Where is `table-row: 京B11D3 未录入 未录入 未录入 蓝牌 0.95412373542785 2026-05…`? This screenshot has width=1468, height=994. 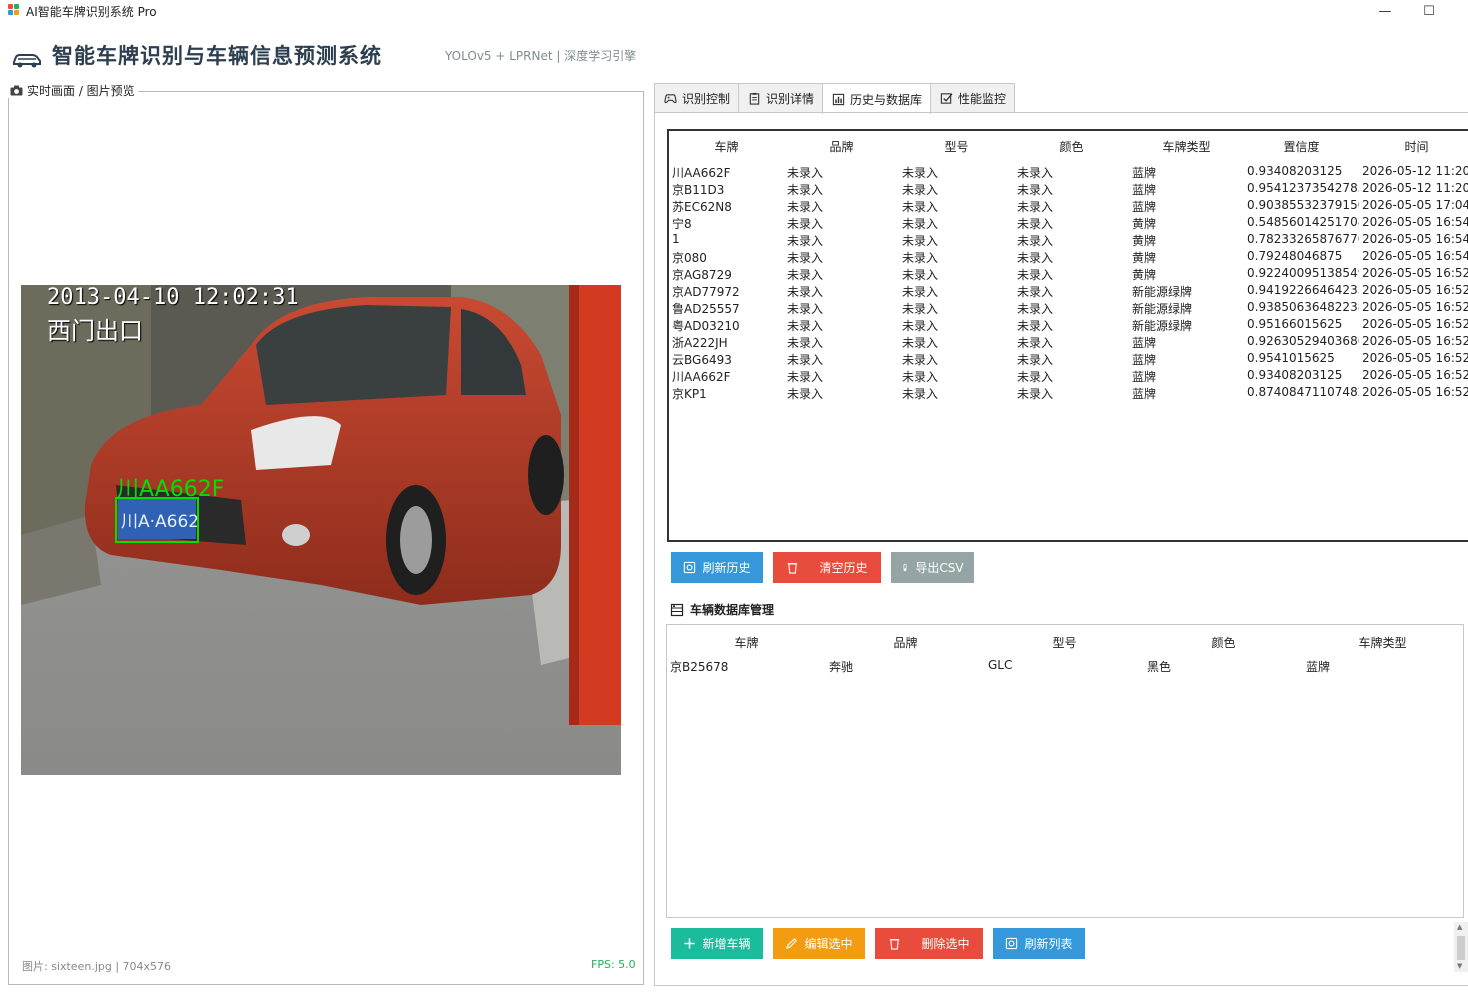 table-row: 京B11D3 未录入 未录入 未录入 蓝牌 0.95412373542785 2026-05… is located at coordinates (1068, 189).